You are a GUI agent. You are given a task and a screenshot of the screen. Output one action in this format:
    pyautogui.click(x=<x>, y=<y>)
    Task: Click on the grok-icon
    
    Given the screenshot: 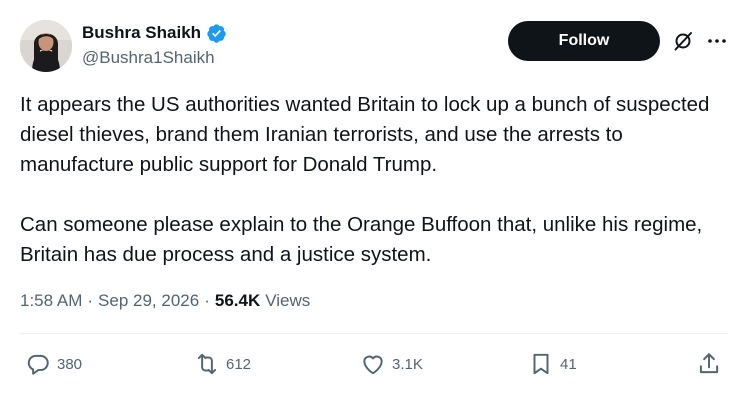 What is the action you would take?
    pyautogui.click(x=683, y=41)
    